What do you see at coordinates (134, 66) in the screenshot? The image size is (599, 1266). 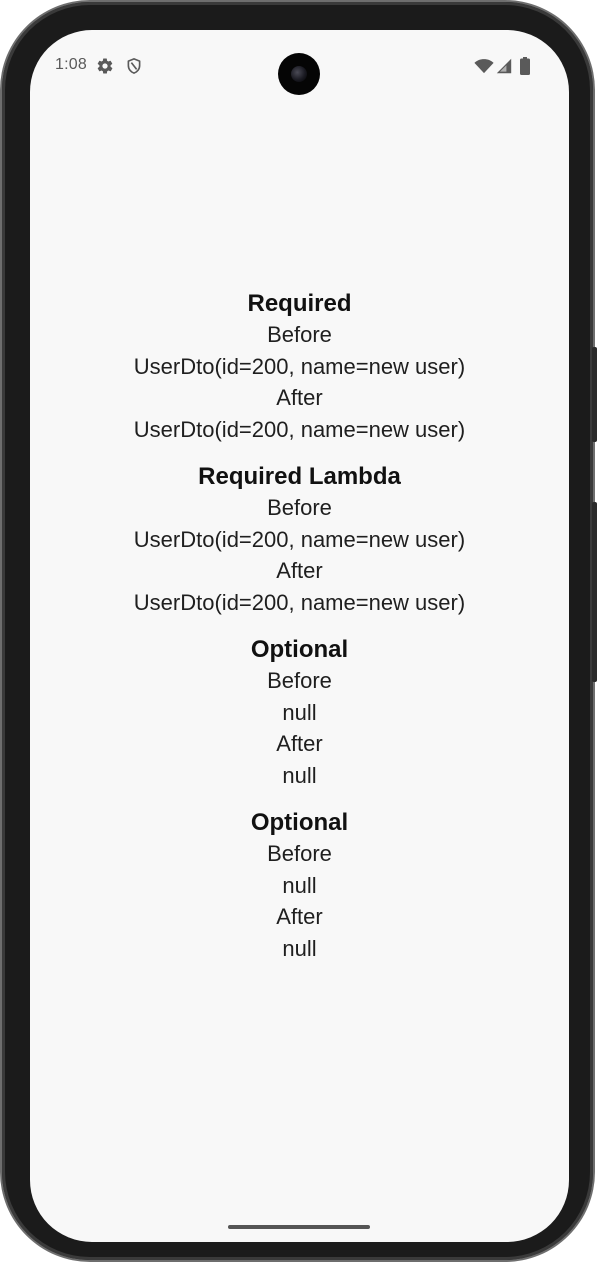 I see `shield-icon` at bounding box center [134, 66].